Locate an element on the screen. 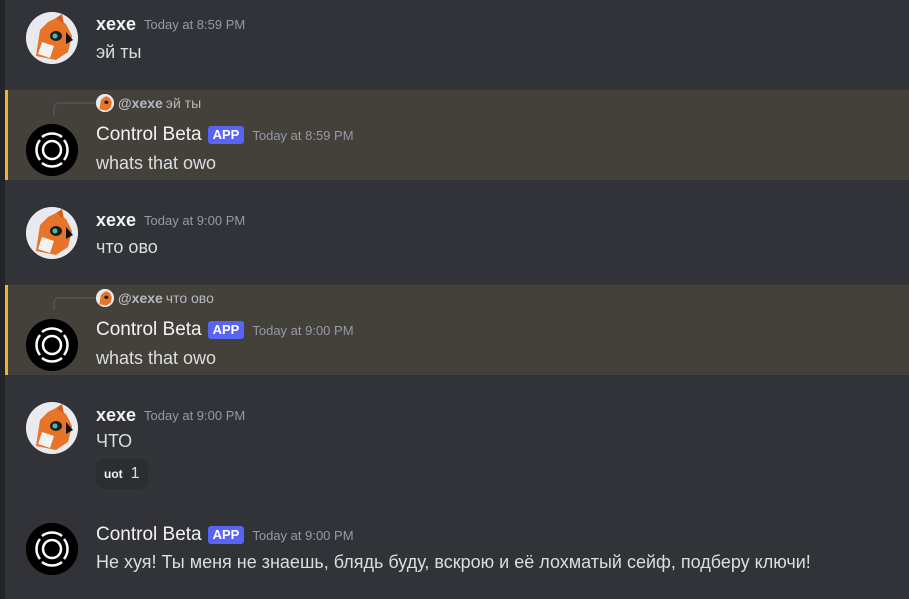 This screenshot has width=909, height=599. reply-text: что ово is located at coordinates (189, 298).